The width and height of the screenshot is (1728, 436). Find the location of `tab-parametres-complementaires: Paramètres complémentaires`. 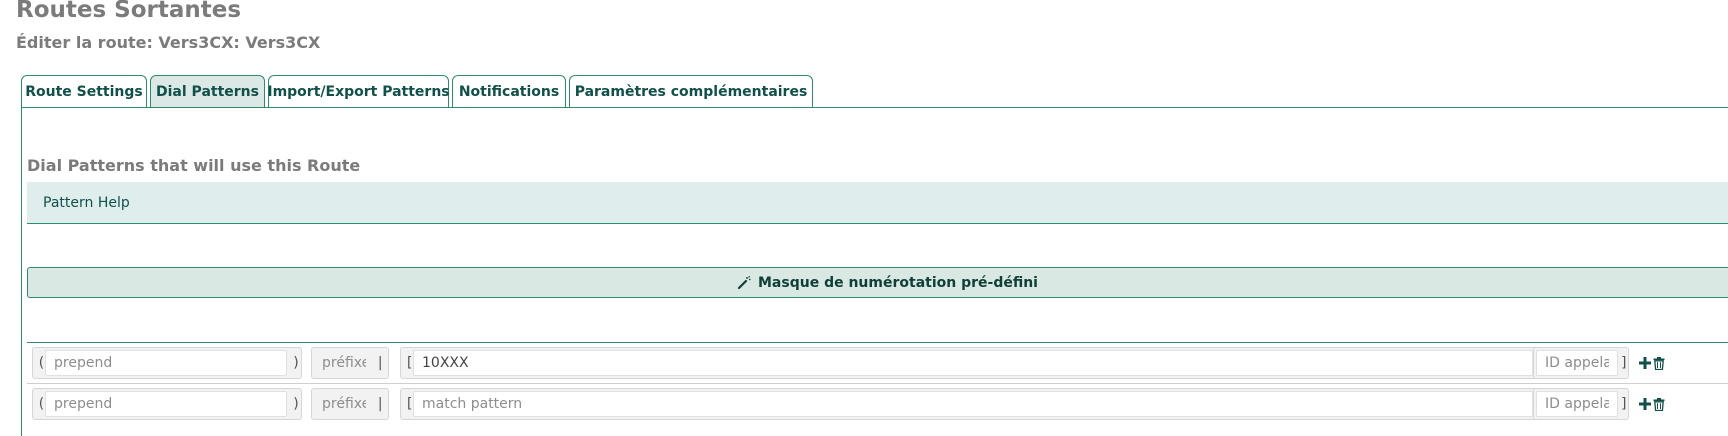

tab-parametres-complementaires: Paramètres complémentaires is located at coordinates (691, 91).